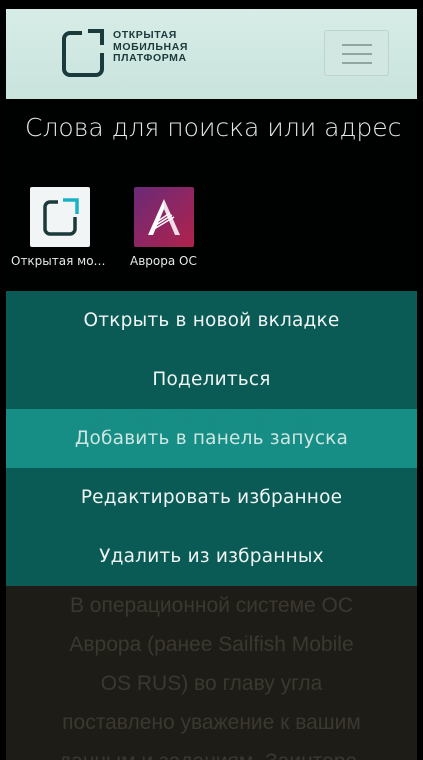 The width and height of the screenshot is (423, 760). I want to click on article-line: Аврора (ранее Sailfish Mobile, so click(211, 644).